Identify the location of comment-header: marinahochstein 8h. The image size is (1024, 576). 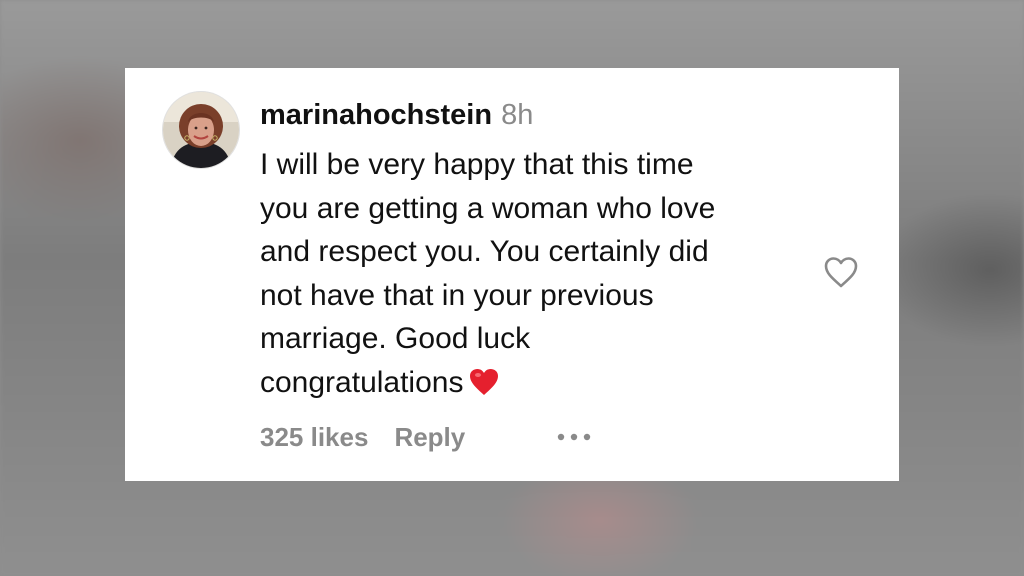
(396, 115).